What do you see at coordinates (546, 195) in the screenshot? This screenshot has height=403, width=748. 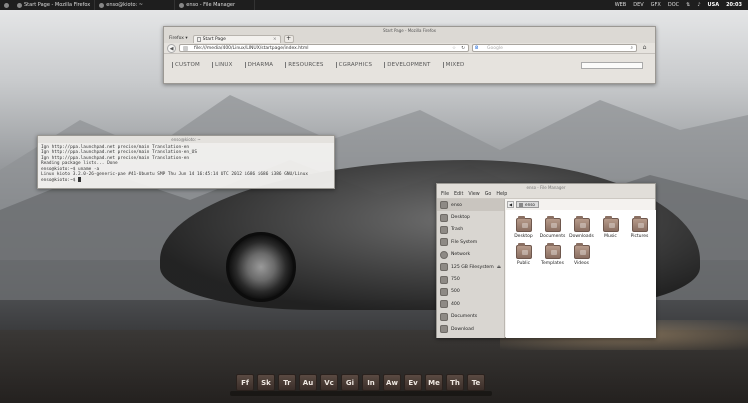 I see `menu-bar: File Edit View Go Help` at bounding box center [546, 195].